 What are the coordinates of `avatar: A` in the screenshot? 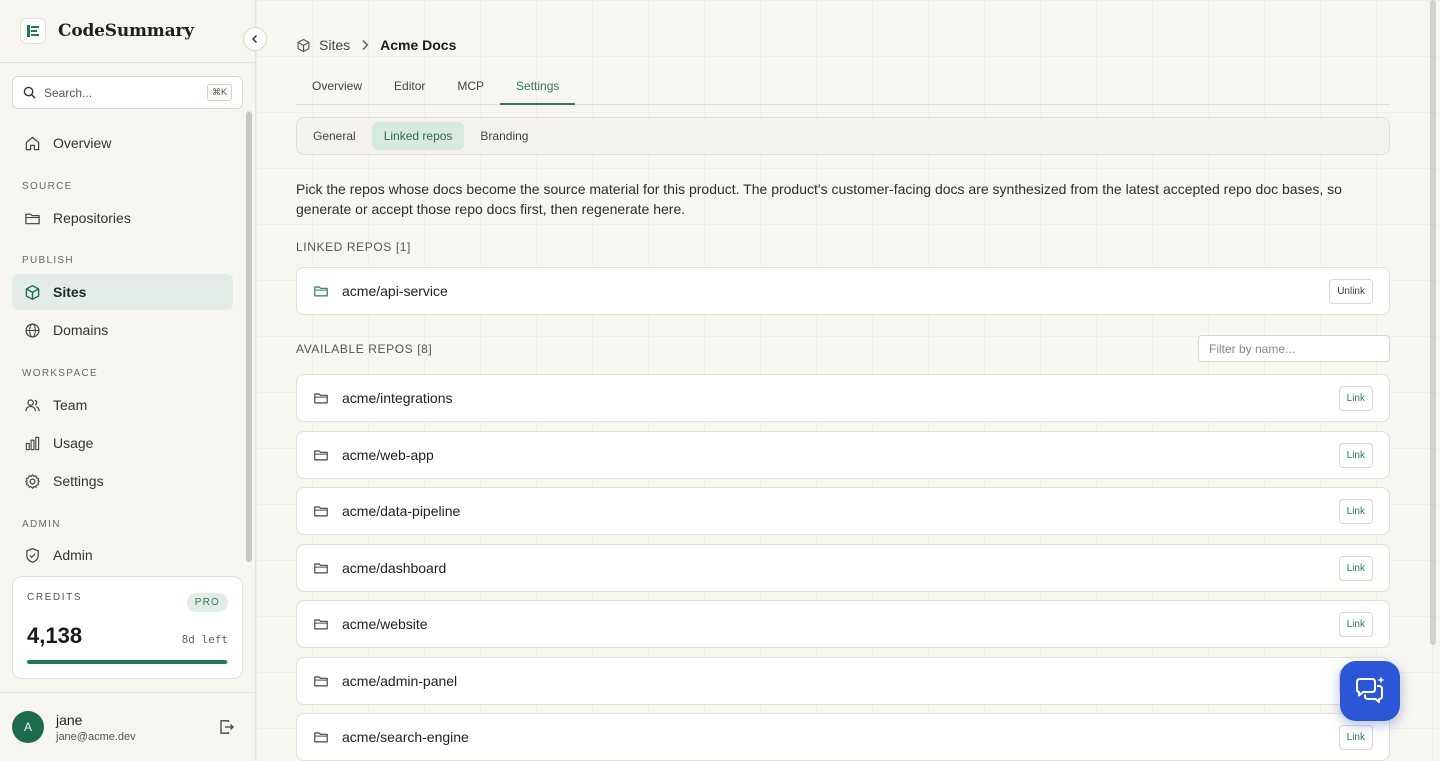 It's located at (28, 727).